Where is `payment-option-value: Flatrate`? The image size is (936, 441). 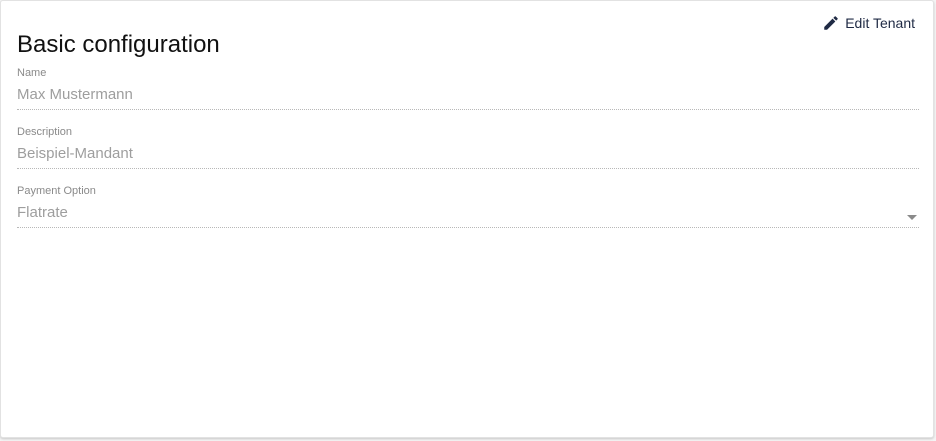
payment-option-value: Flatrate is located at coordinates (468, 216).